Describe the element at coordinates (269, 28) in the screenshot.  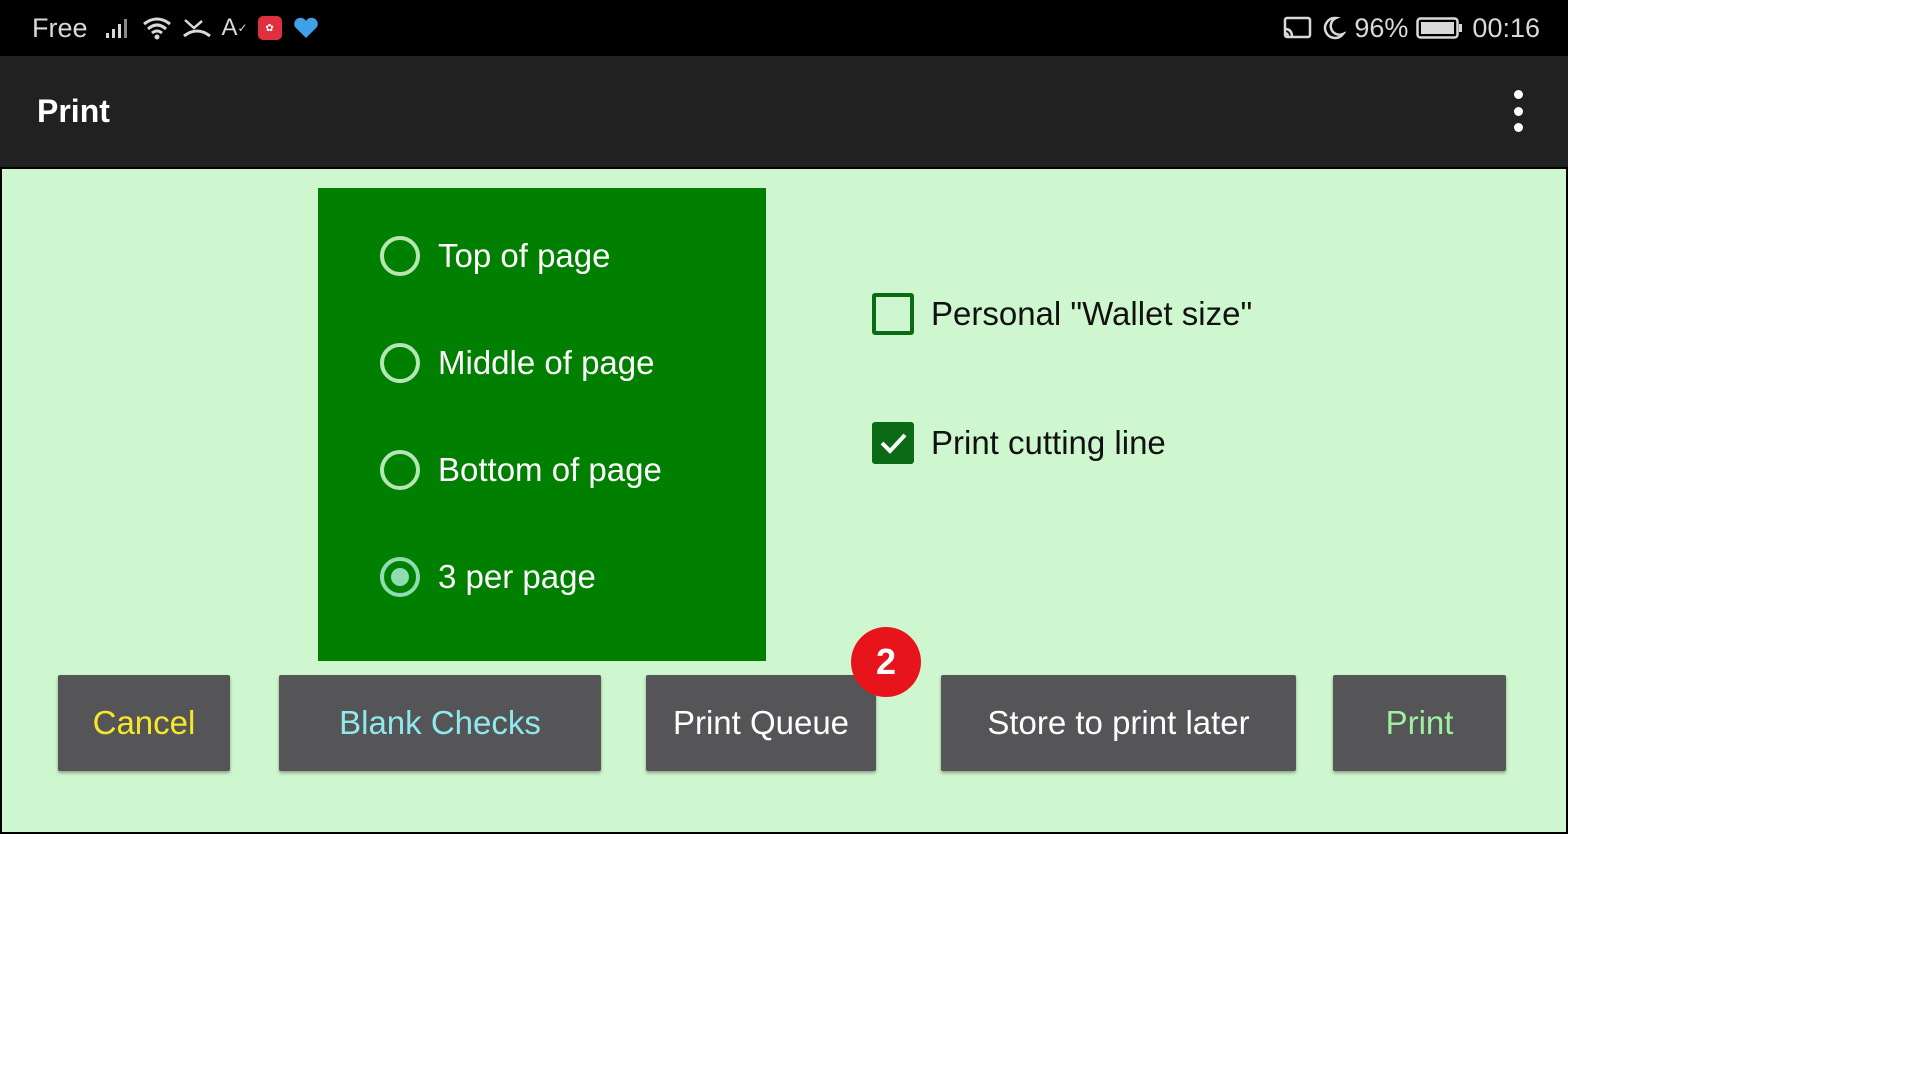
I see `huawei-app-icon: ✿` at that location.